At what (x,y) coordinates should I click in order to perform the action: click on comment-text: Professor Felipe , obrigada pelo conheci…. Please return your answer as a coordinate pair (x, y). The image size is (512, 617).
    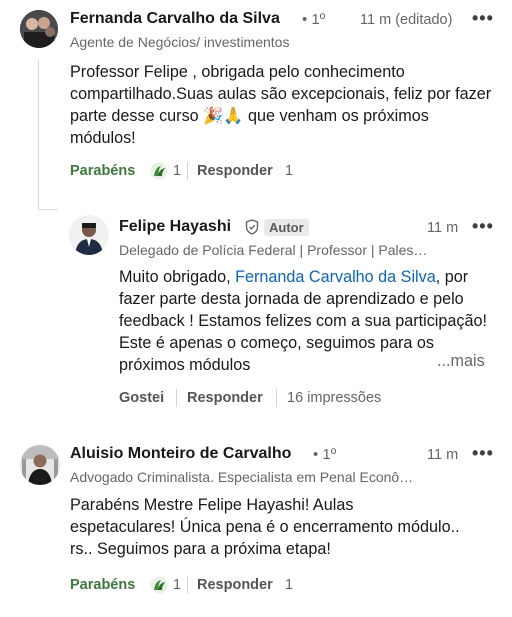
    Looking at the image, I should click on (281, 105).